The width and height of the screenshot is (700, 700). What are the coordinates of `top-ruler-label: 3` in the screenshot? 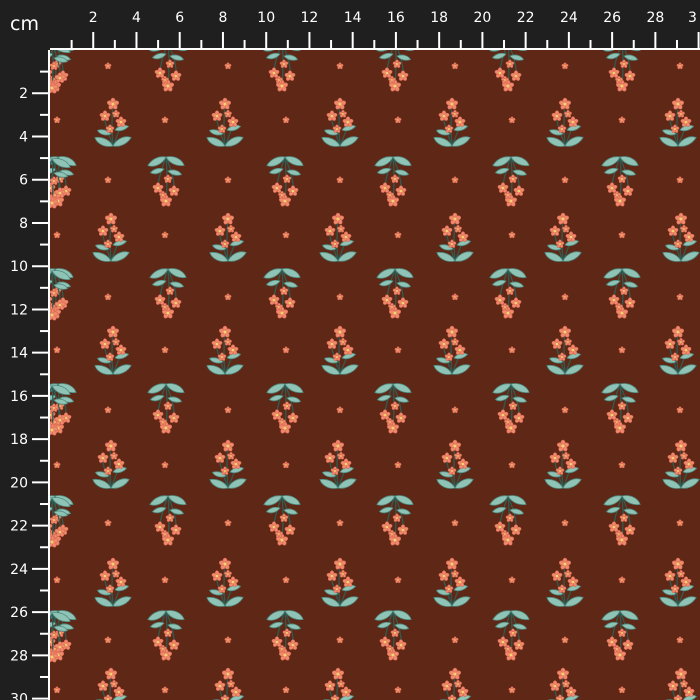 It's located at (692, 18).